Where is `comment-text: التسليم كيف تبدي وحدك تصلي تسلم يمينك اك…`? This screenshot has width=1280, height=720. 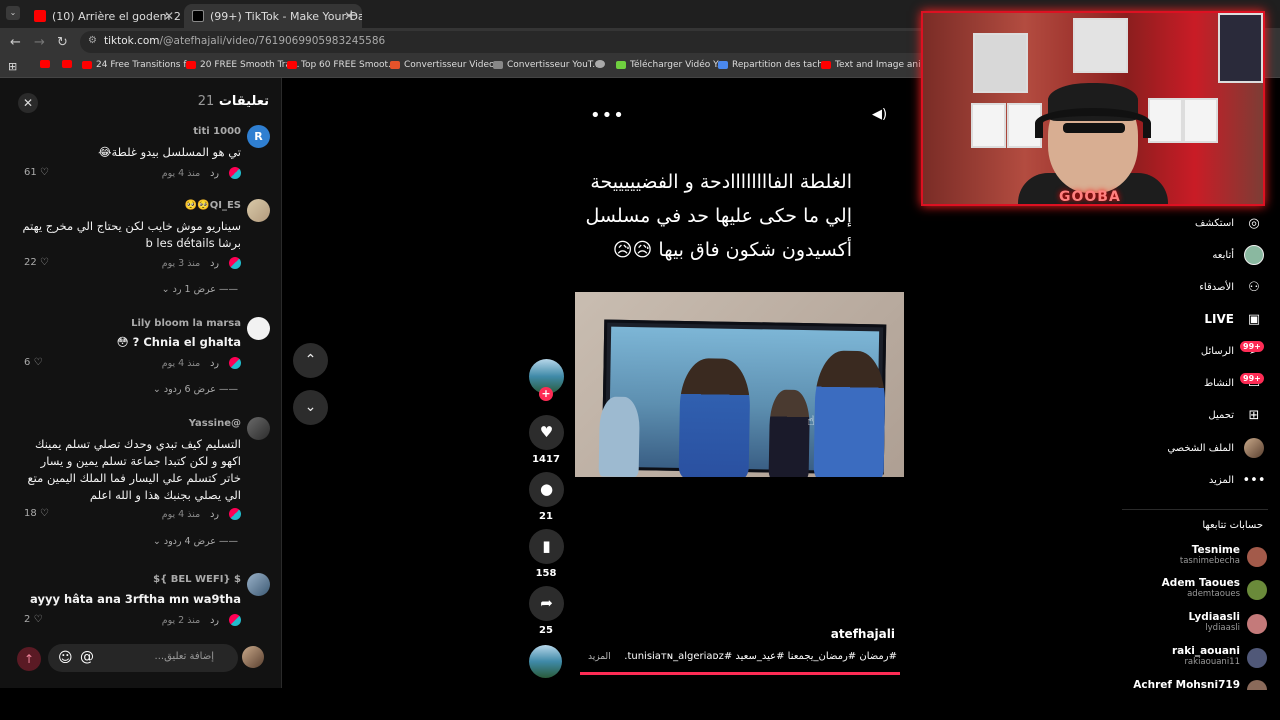 comment-text: التسليم كيف تبدي وحدك تصلي تسلم يمينك اك… is located at coordinates (134, 469).